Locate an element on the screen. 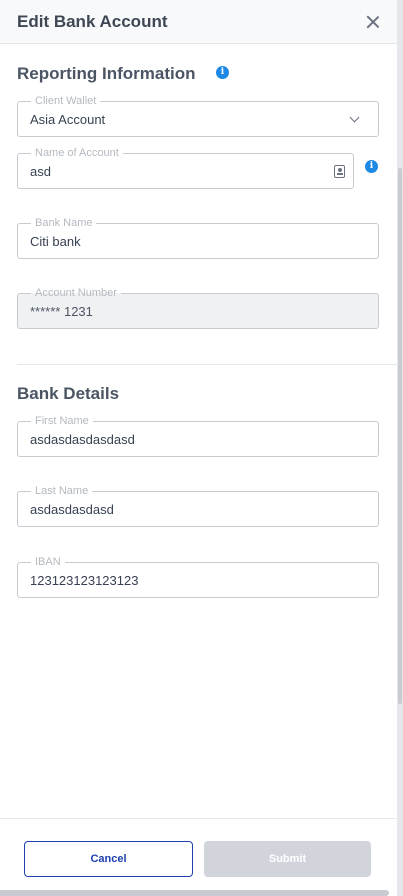  section-divider is located at coordinates (207, 364).